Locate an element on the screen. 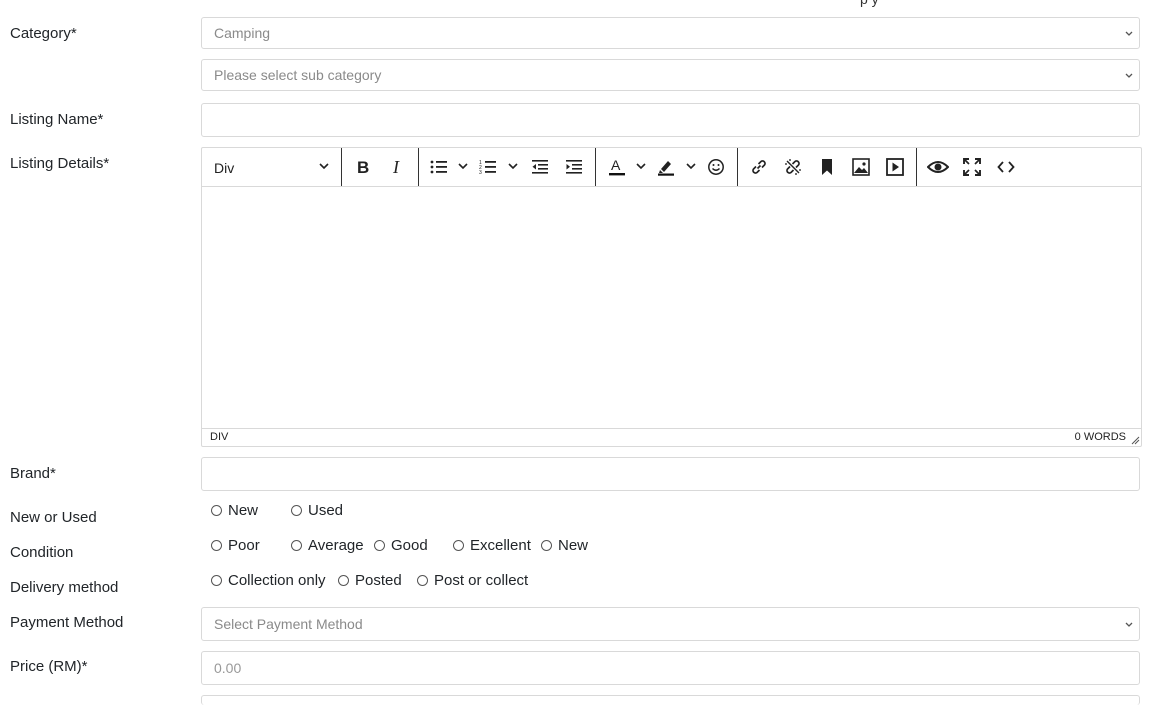  text-color-button: A is located at coordinates (617, 167).